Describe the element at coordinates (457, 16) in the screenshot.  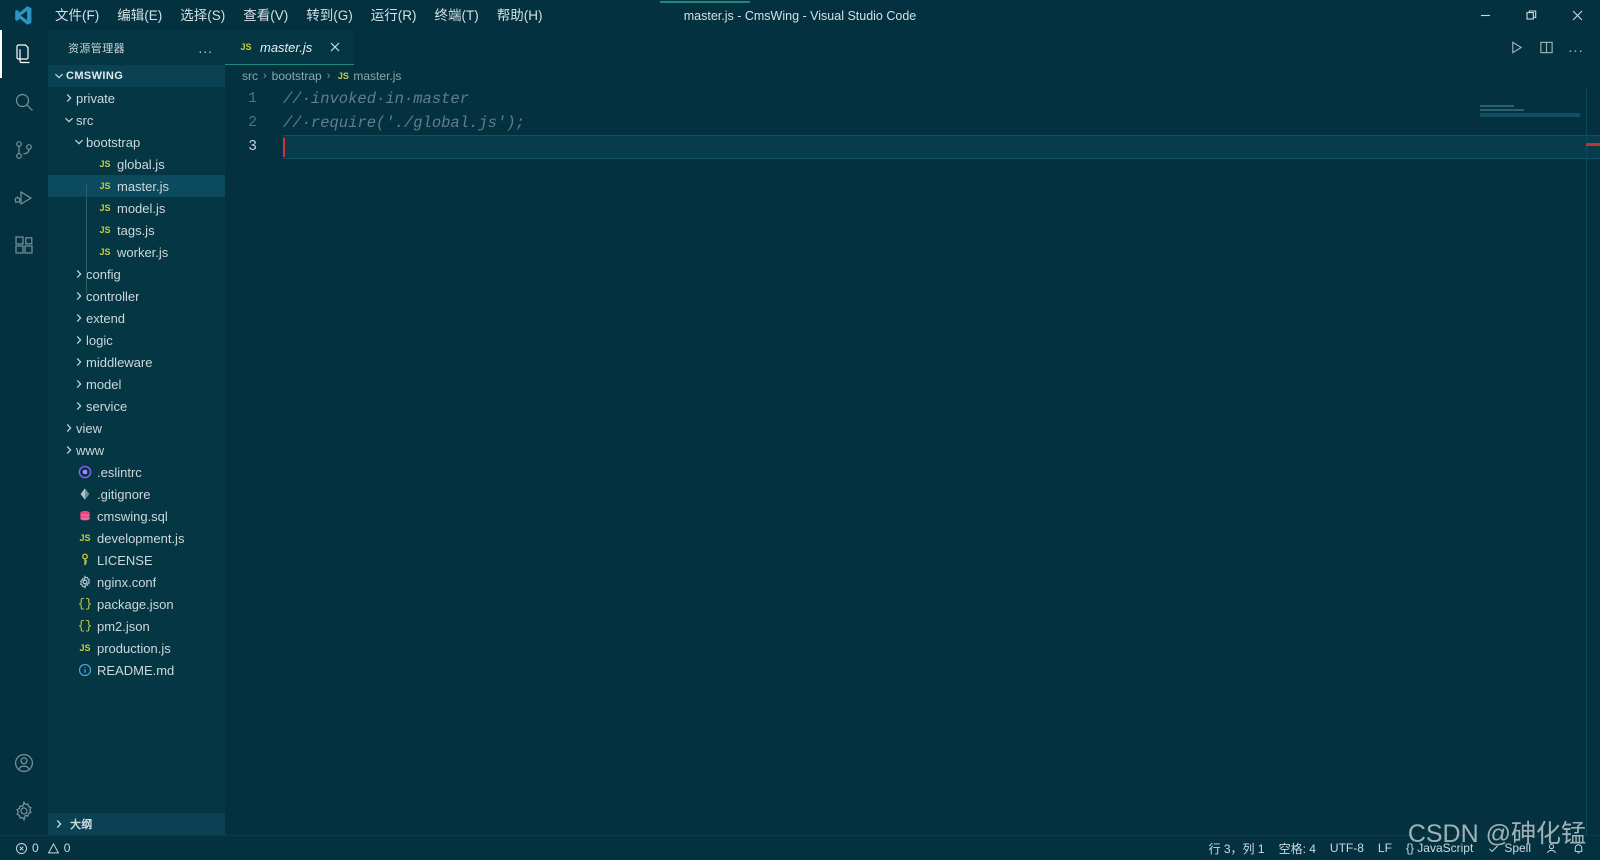
I see `menu-terminal: 终端(T)` at that location.